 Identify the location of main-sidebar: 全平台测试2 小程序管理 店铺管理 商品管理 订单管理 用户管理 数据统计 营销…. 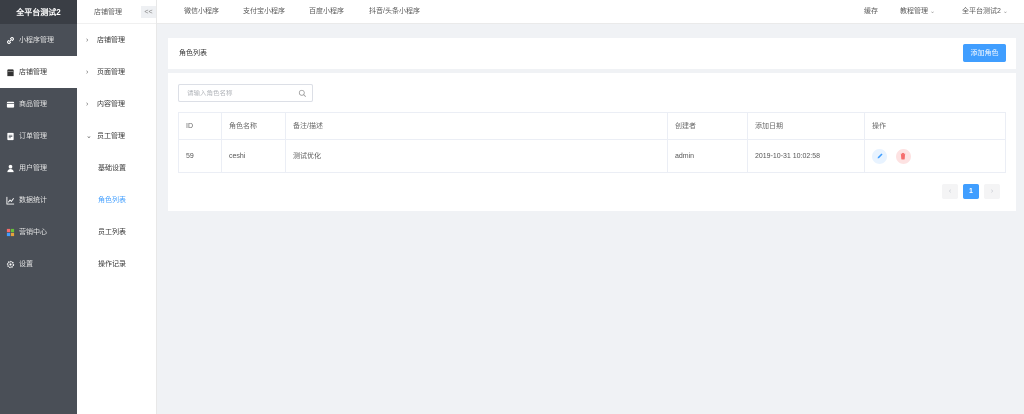
(38, 207).